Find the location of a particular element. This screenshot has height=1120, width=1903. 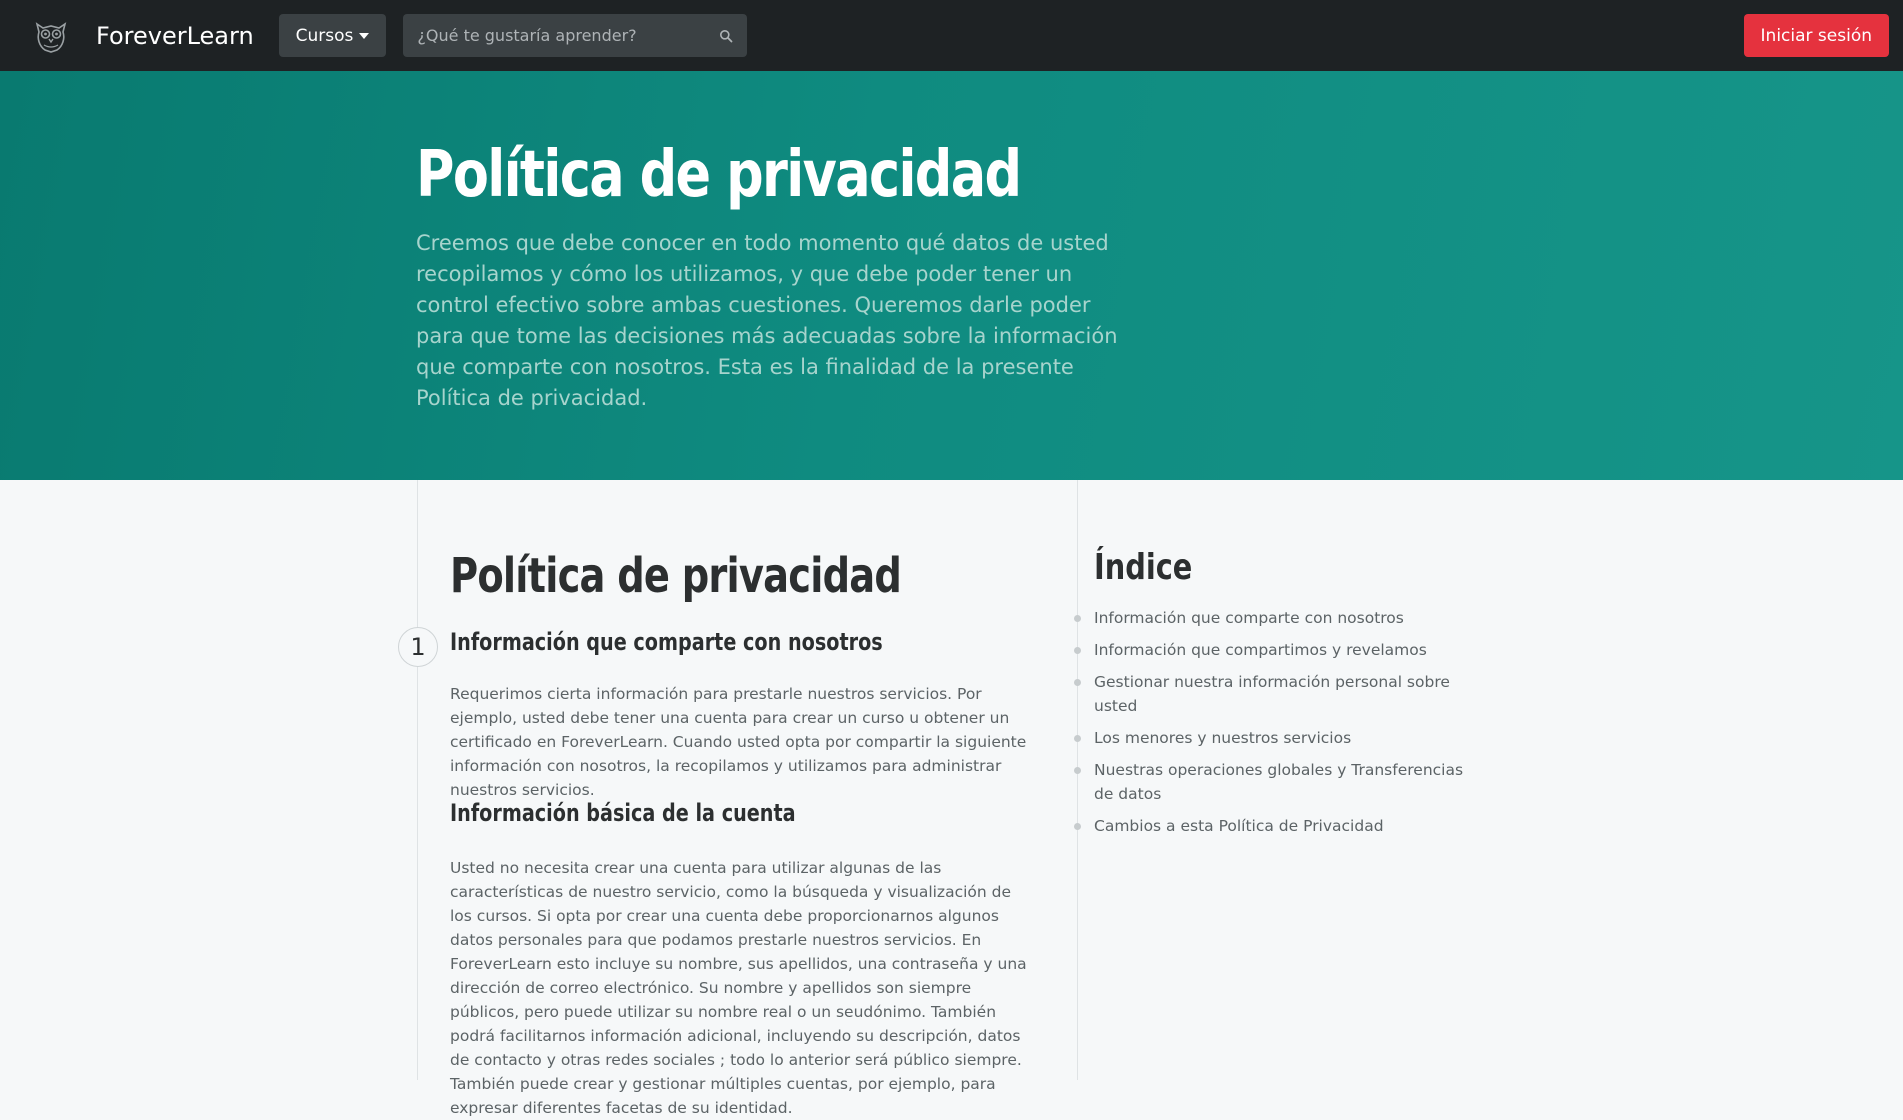

column-divider is located at coordinates (1077, 780).